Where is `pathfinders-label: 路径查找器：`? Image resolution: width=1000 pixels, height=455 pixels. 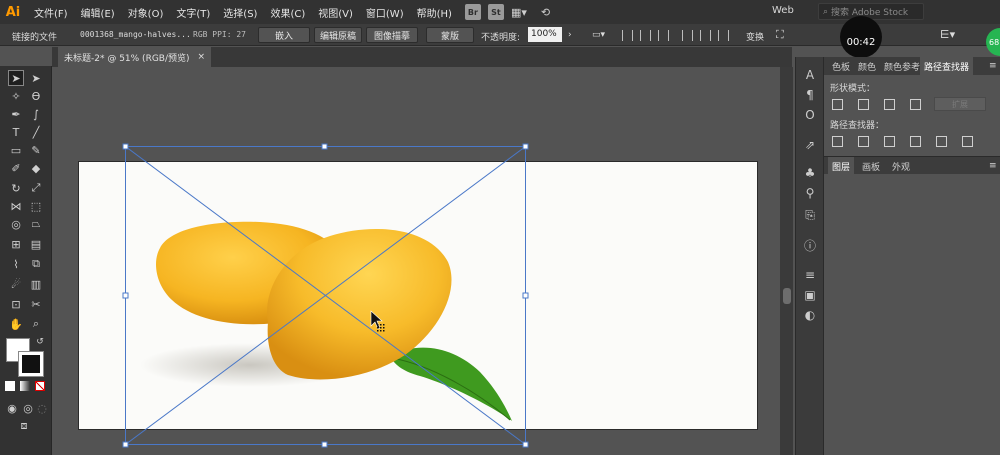
pathfinders-label: 路径查找器： is located at coordinates (857, 126).